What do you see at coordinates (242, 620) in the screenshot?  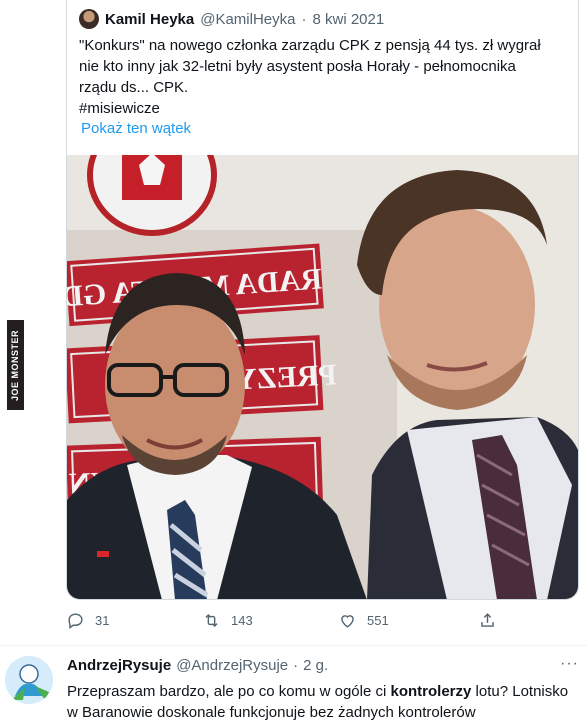 I see `retweet-count: 143` at bounding box center [242, 620].